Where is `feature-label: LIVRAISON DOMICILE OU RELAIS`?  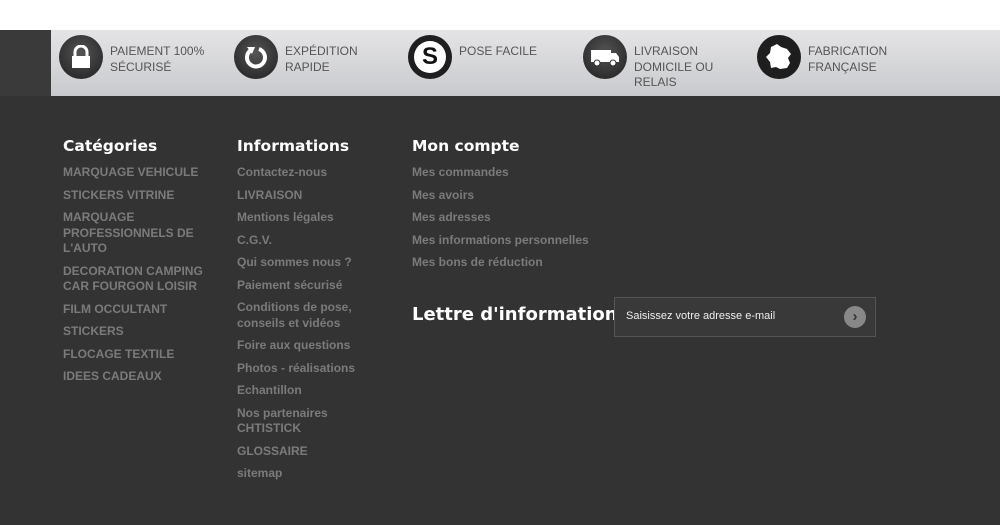
feature-label: LIVRAISON DOMICILE OU RELAIS is located at coordinates (674, 66).